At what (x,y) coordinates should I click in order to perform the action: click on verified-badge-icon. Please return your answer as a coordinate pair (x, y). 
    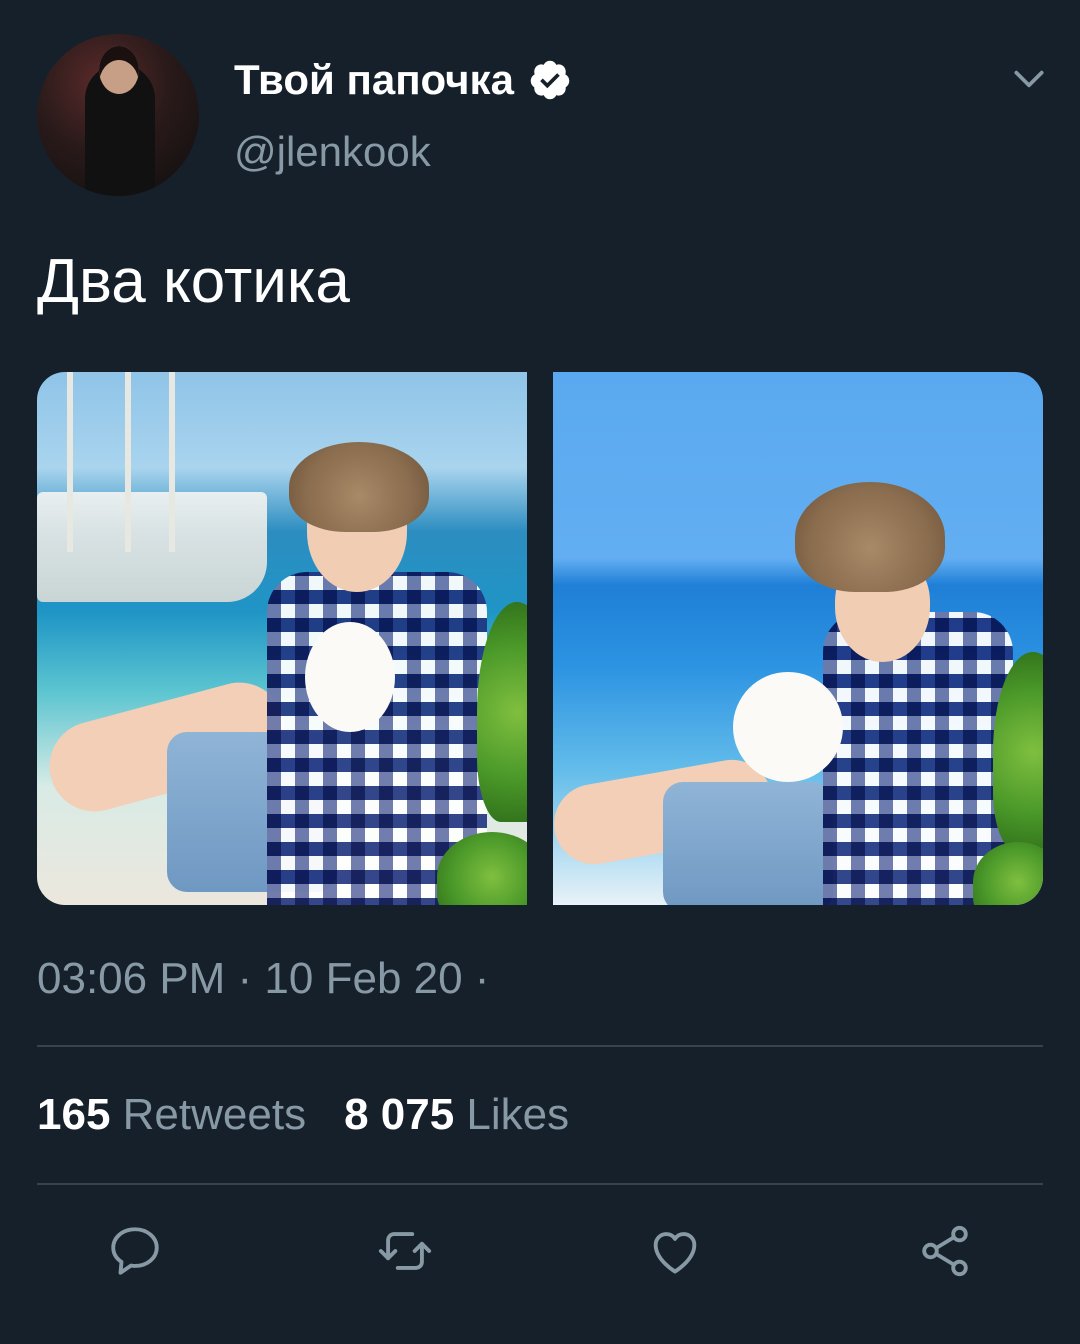
    Looking at the image, I should click on (550, 80).